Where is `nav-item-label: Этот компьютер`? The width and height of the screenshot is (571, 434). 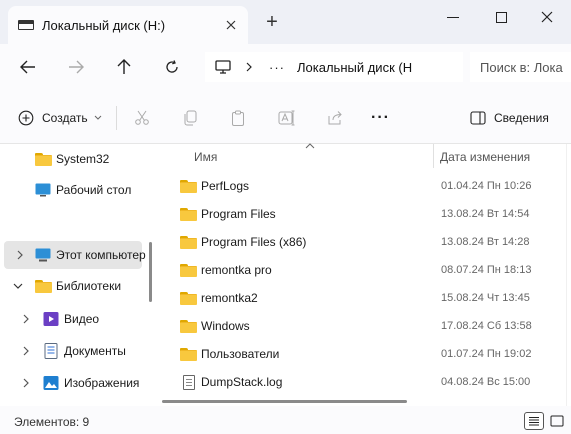
nav-item-label: Этот компьютер is located at coordinates (101, 255).